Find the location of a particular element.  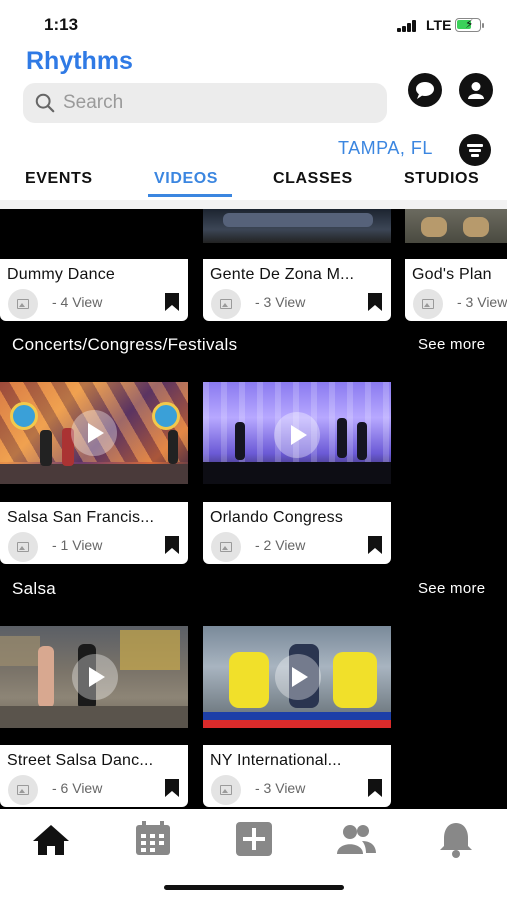

video-card: Orlando Congress - 2 View is located at coordinates (297, 533).